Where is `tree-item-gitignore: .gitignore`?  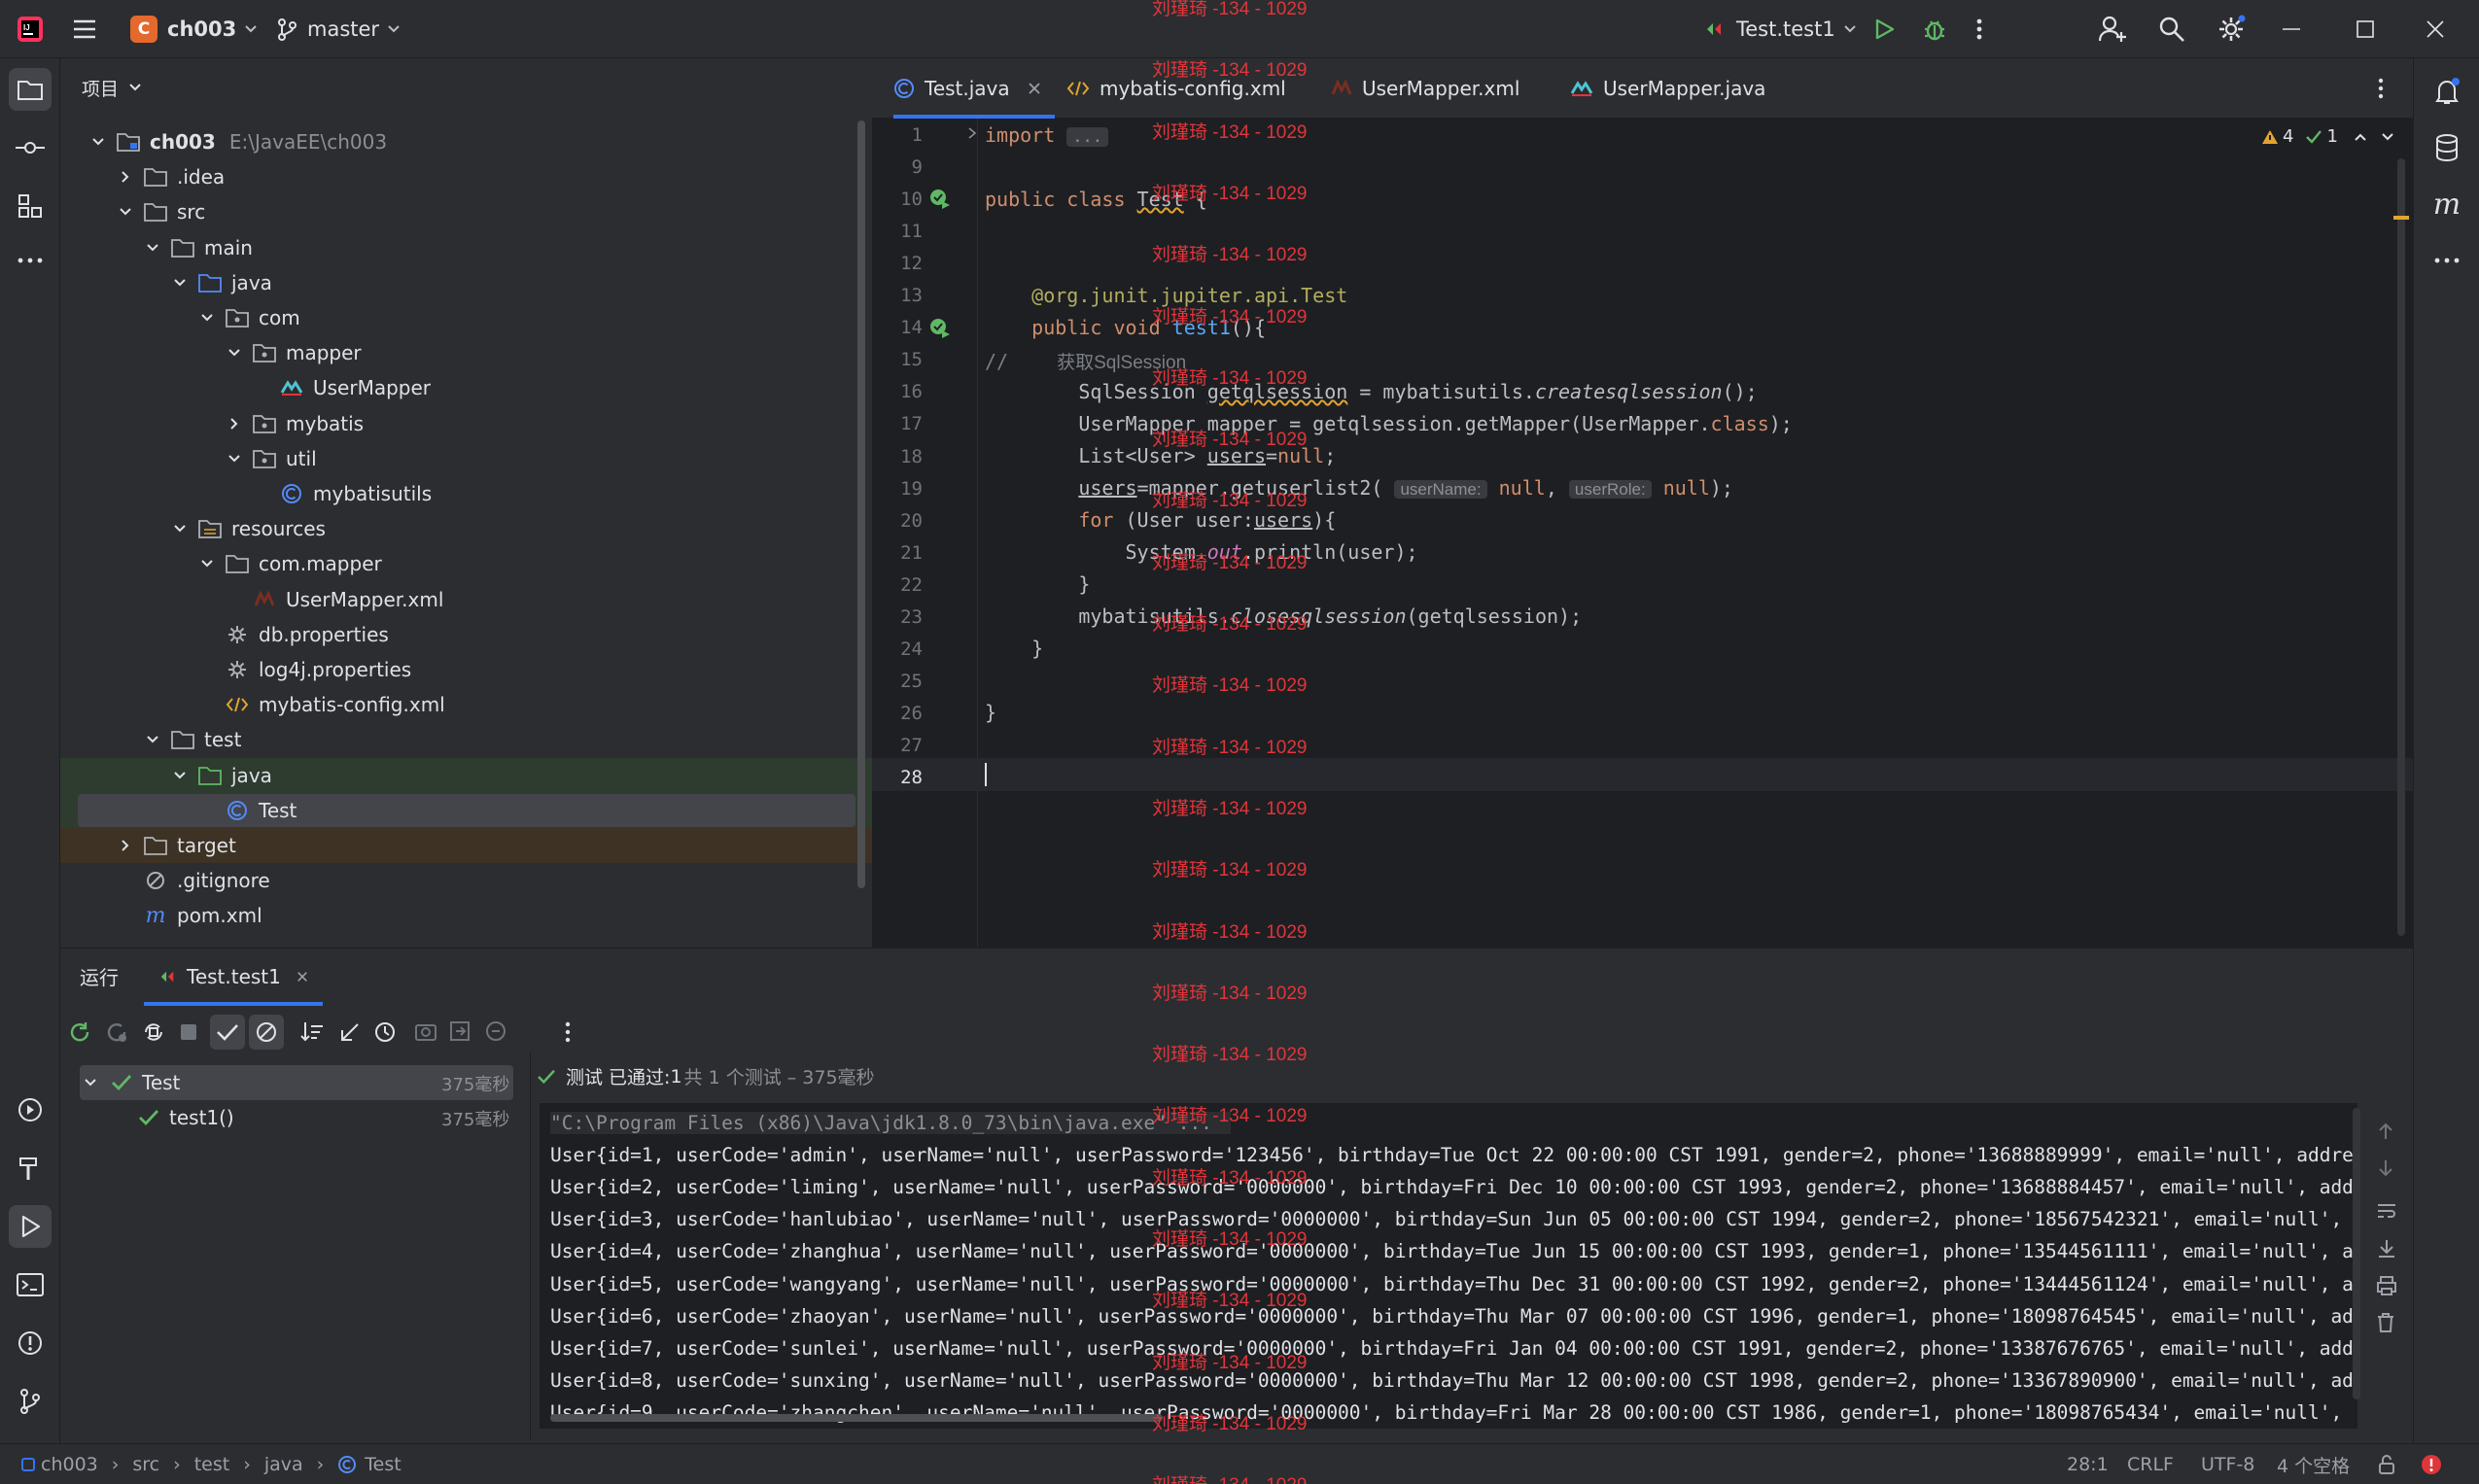 tree-item-gitignore: .gitignore is located at coordinates (466, 880).